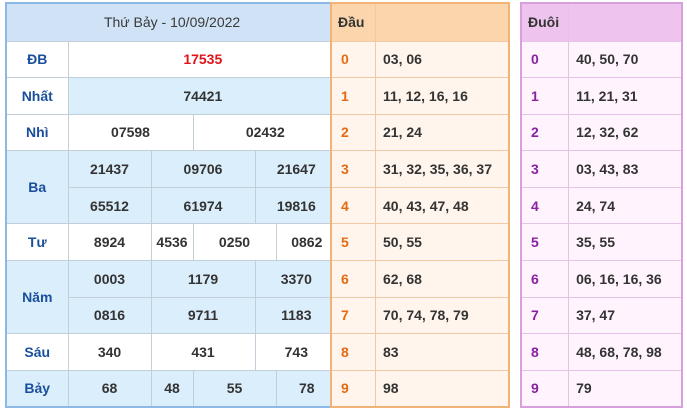  Describe the element at coordinates (353, 22) in the screenshot. I see `dau-header: Đầu` at that location.